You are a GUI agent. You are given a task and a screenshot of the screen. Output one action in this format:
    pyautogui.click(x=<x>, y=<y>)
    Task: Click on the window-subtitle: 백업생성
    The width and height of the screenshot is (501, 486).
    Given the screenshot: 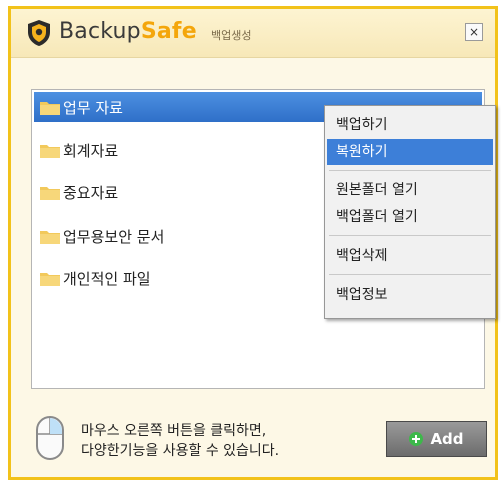 What is the action you would take?
    pyautogui.click(x=231, y=35)
    